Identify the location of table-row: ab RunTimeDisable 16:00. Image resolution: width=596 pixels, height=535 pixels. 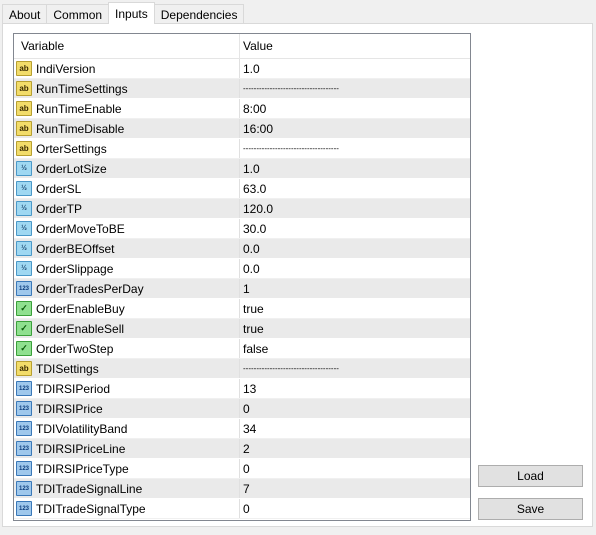
(242, 129).